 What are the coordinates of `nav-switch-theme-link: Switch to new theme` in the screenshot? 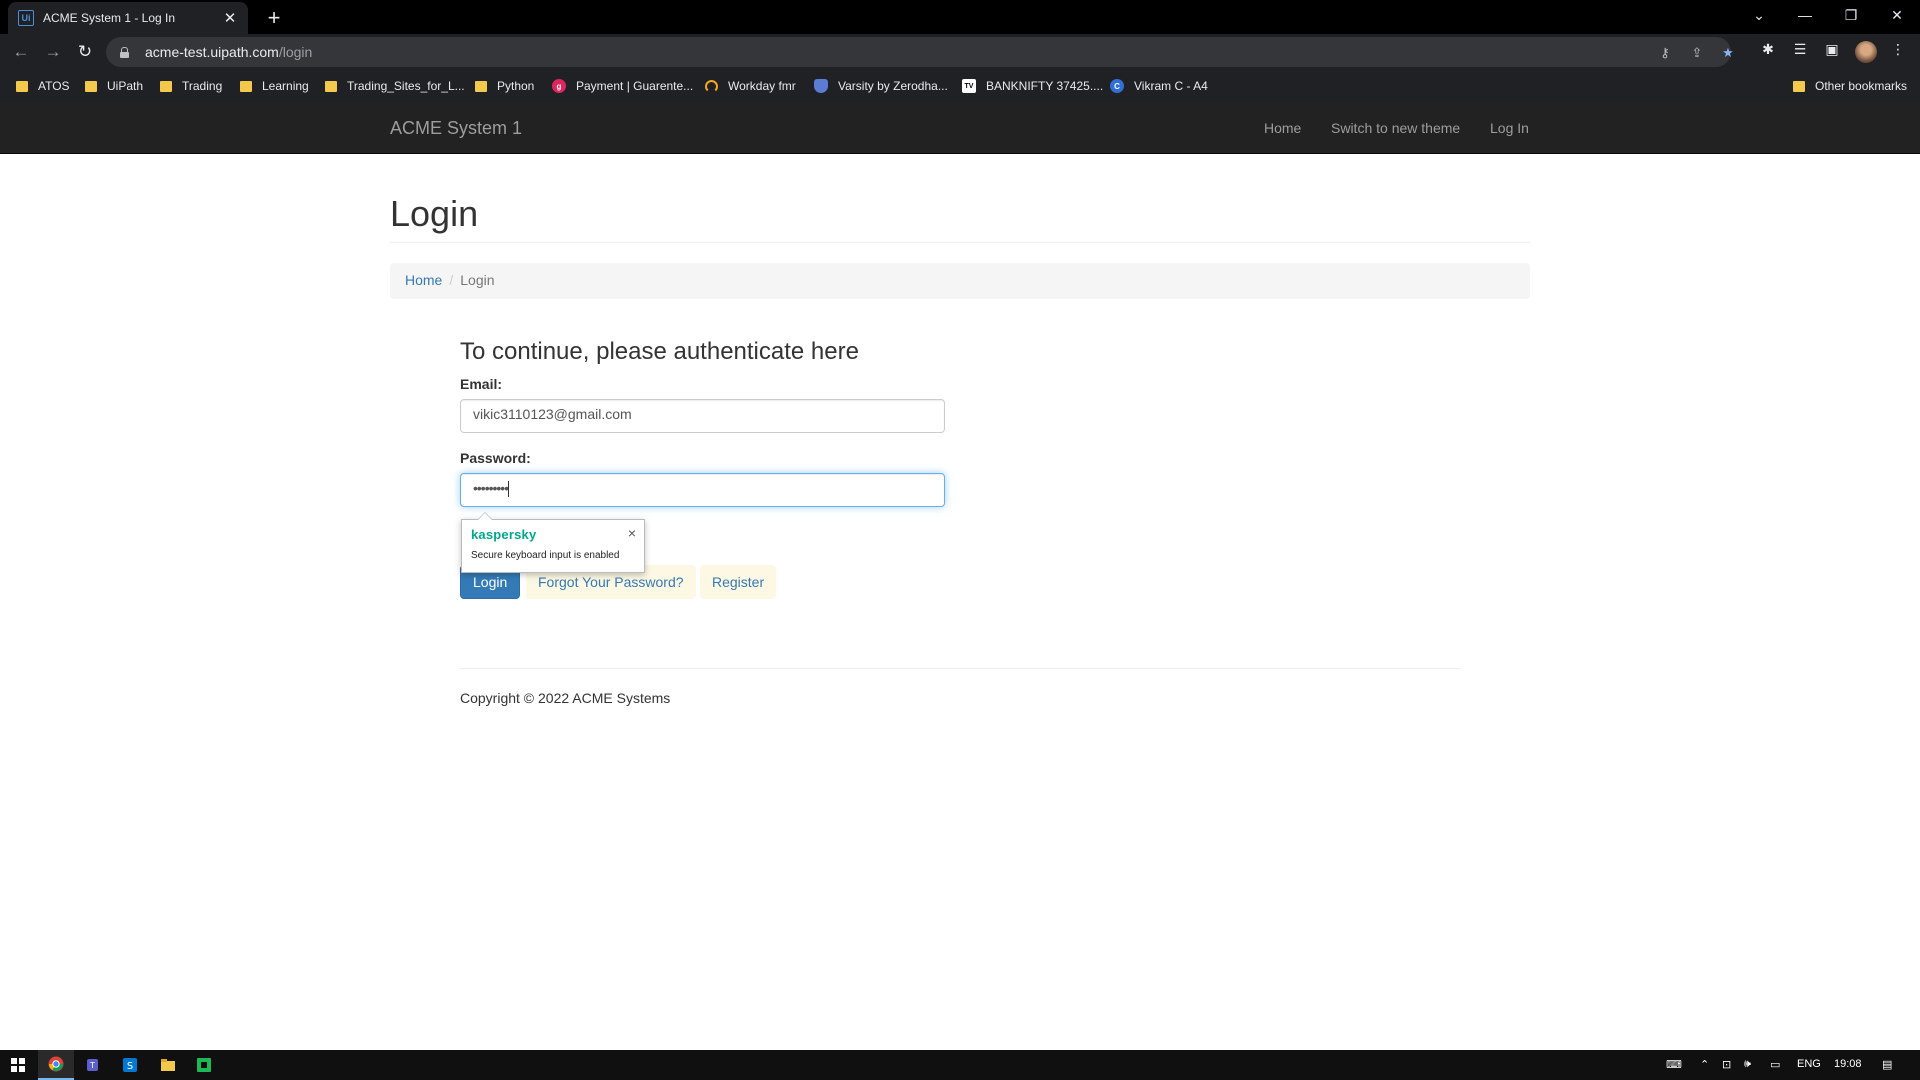 It's located at (1395, 128).